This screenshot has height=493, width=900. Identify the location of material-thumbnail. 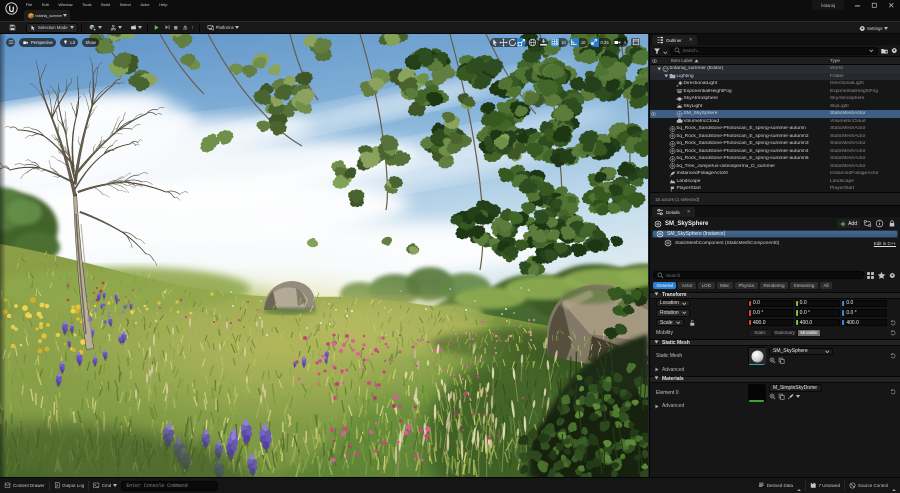
(757, 392).